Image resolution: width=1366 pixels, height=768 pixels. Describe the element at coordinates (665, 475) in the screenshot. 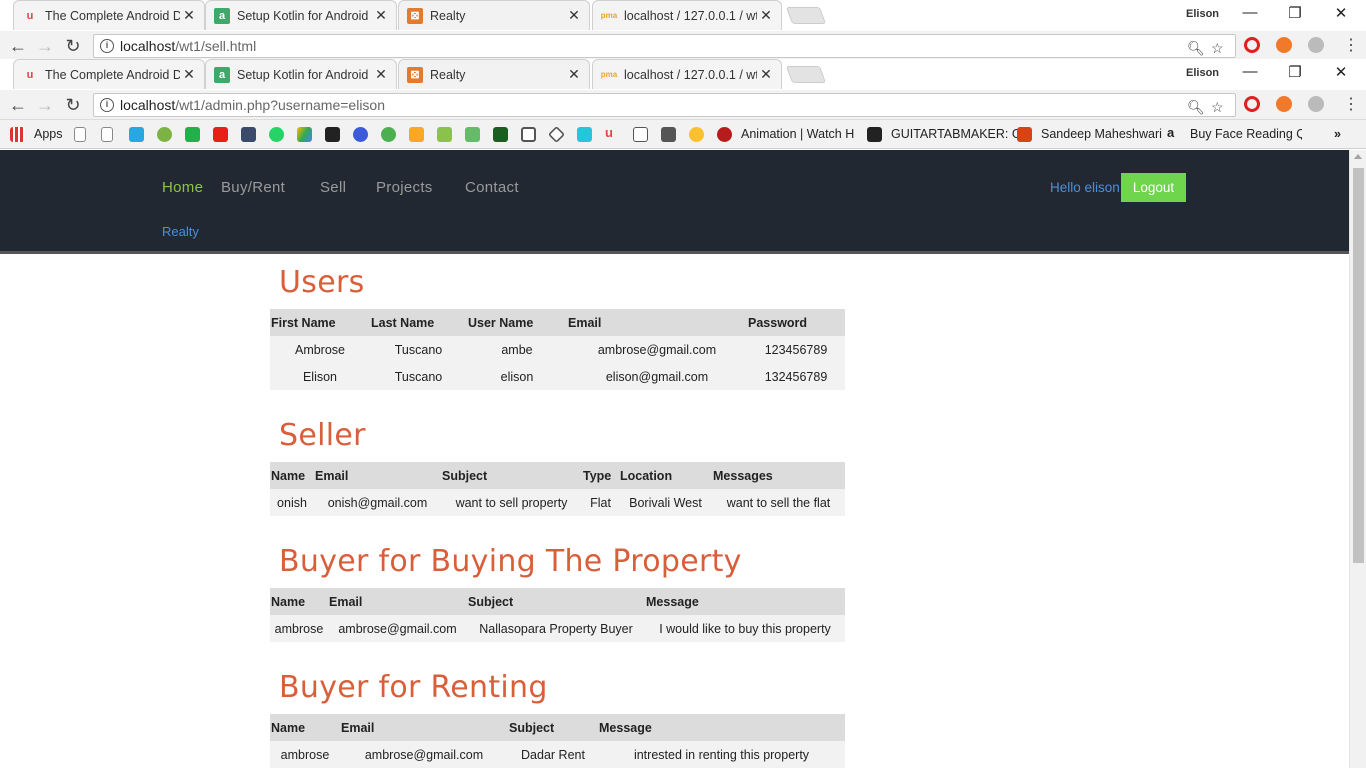

I see `column-header: Location` at that location.